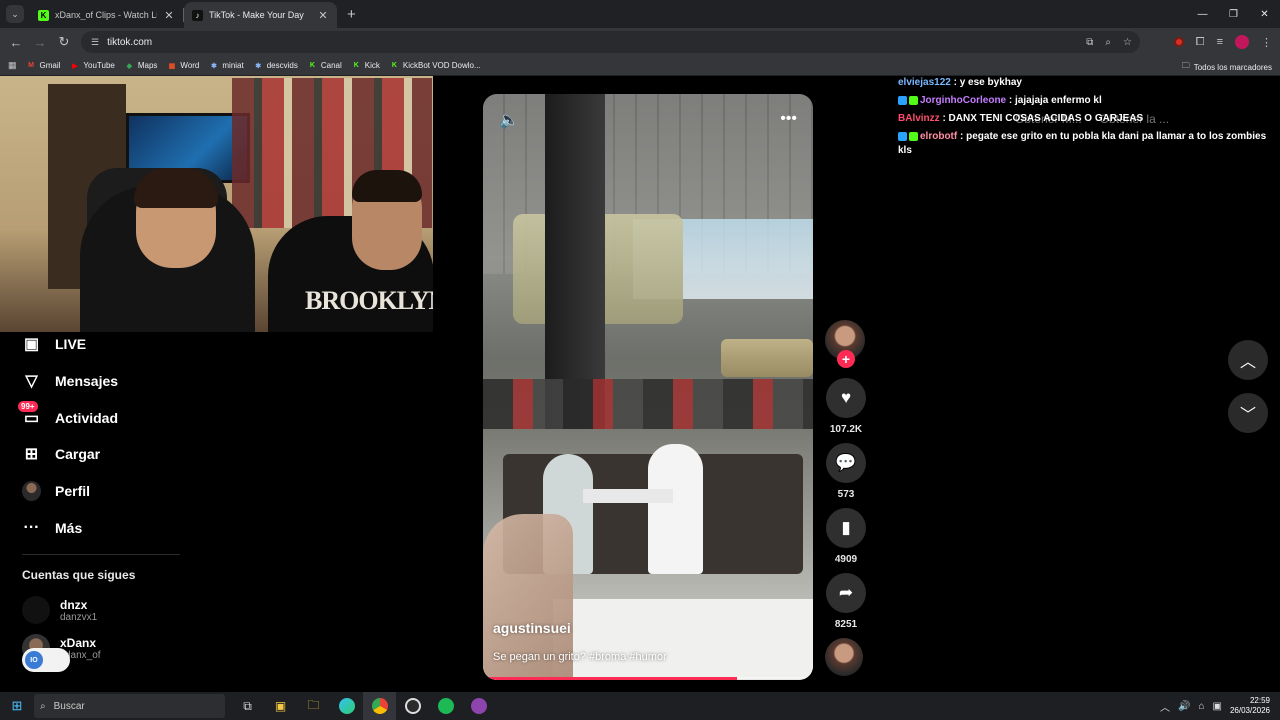 Image resolution: width=1280 pixels, height=720 pixels. What do you see at coordinates (372, 65) in the screenshot?
I see `bookmark-label: Kick` at bounding box center [372, 65].